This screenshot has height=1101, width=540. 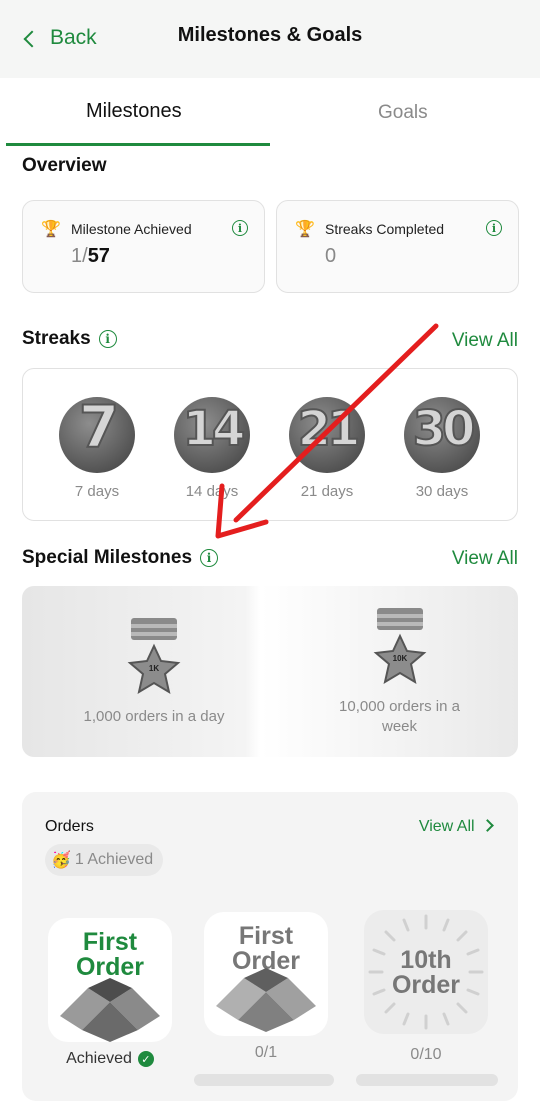 I want to click on achieved-count-badge: 🥳 1 Achieved, so click(x=104, y=860).